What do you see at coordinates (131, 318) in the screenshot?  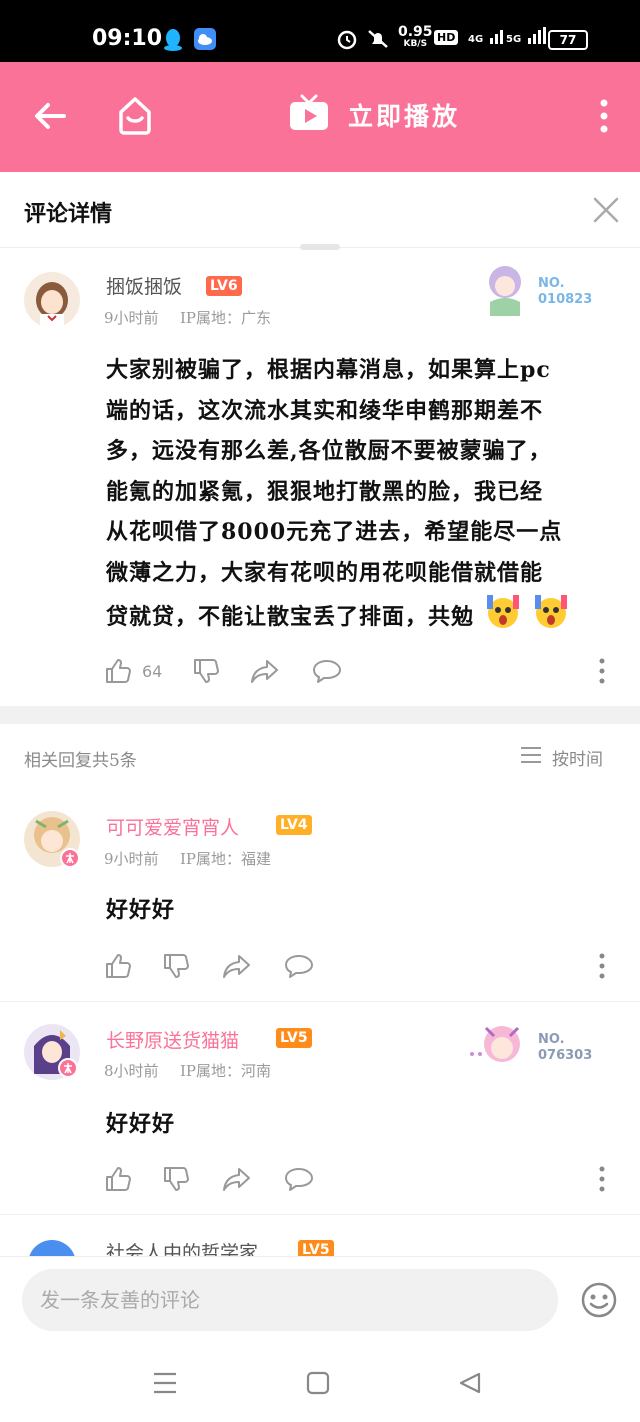 I see `comment-time: 9小时前` at bounding box center [131, 318].